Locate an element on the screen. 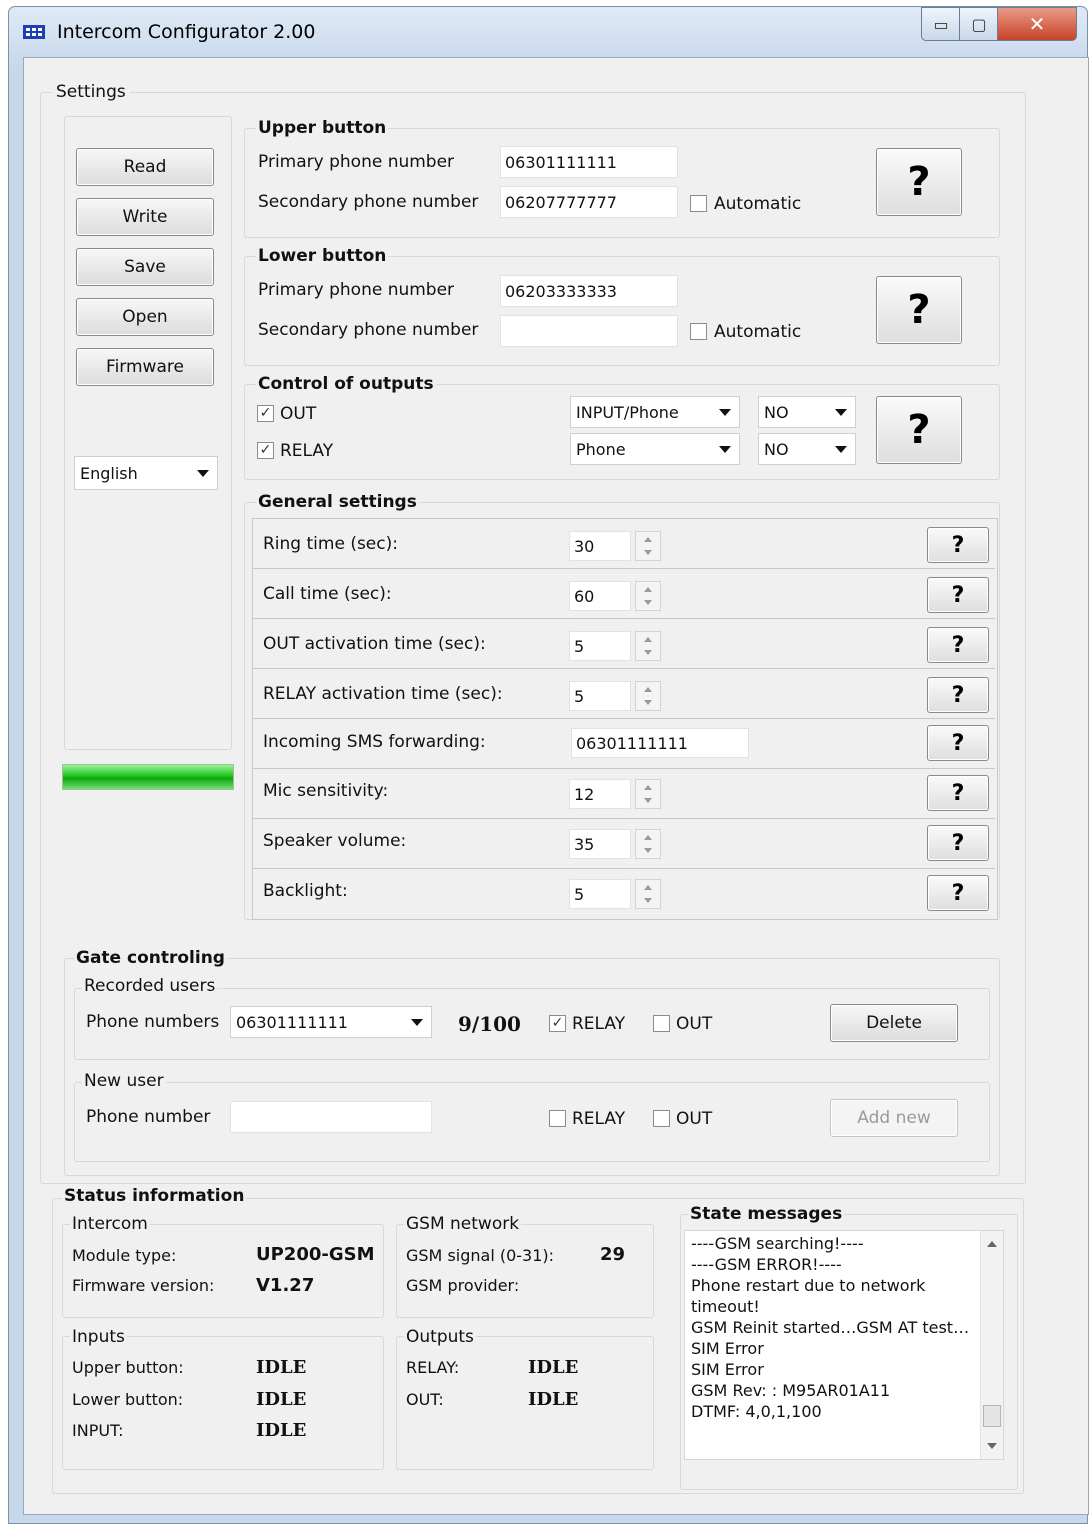 The width and height of the screenshot is (1089, 1526). mic-sensitivity-spinner is located at coordinates (648, 794).